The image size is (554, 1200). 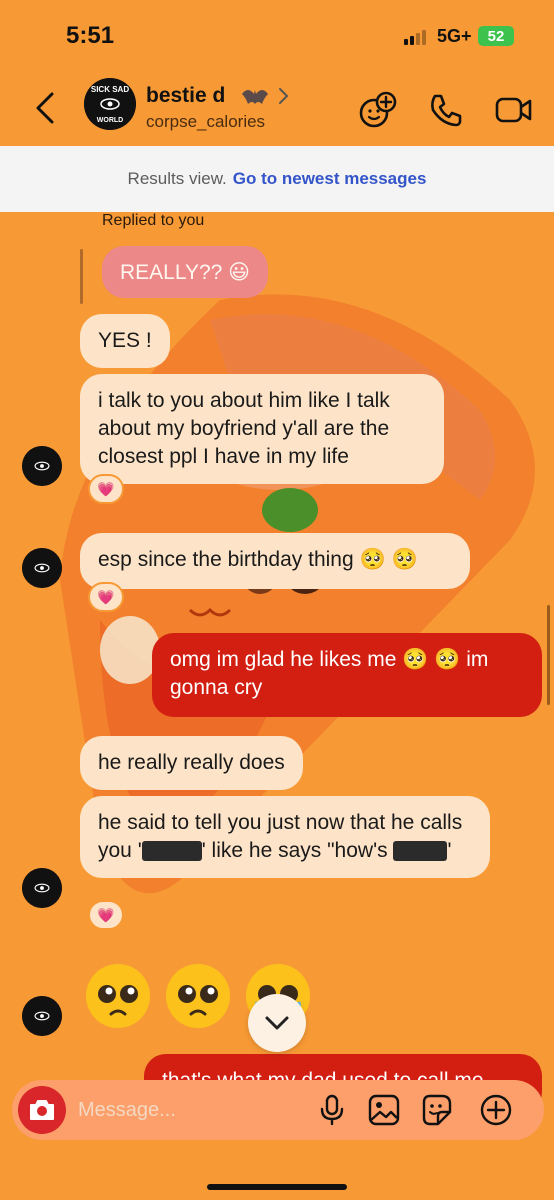 What do you see at coordinates (277, 108) in the screenshot?
I see `chat-header: SICK SAD WORLD bestie d corpse_calories` at bounding box center [277, 108].